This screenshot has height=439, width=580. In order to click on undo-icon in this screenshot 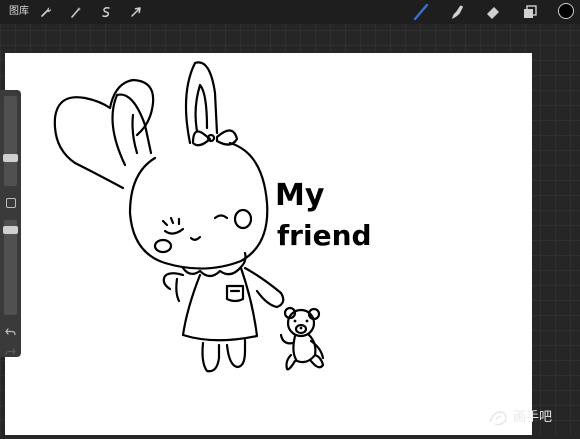, I will do `click(10, 331)`.